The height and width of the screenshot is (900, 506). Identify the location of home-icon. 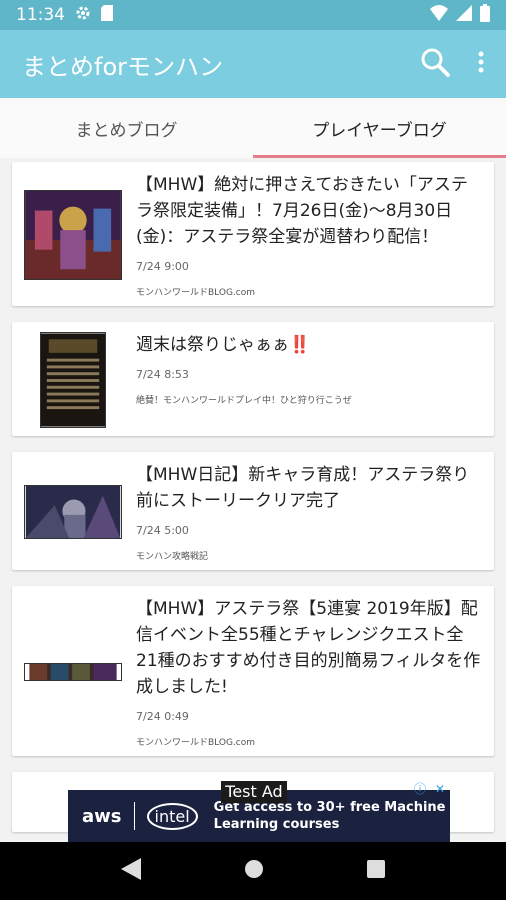
(254, 871).